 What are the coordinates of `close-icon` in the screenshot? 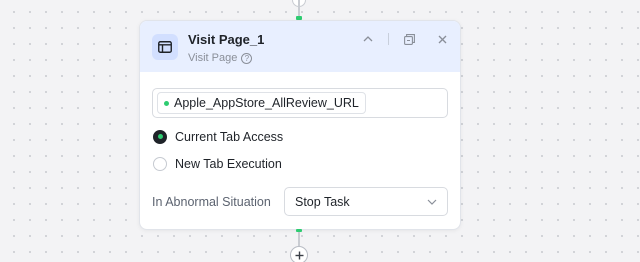 It's located at (442, 39).